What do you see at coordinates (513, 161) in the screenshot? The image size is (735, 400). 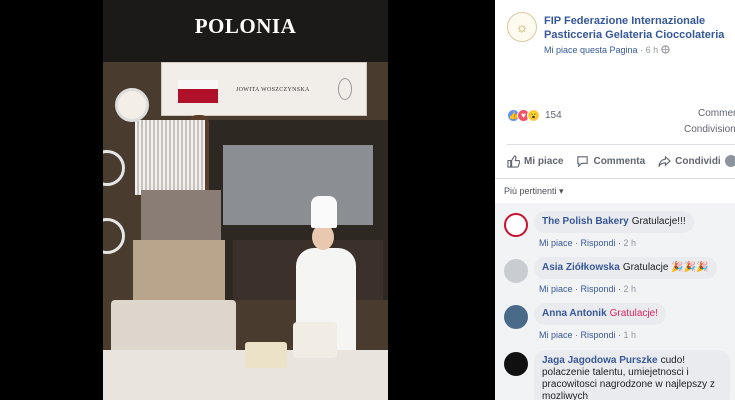 I see `thumbs-up-icon` at bounding box center [513, 161].